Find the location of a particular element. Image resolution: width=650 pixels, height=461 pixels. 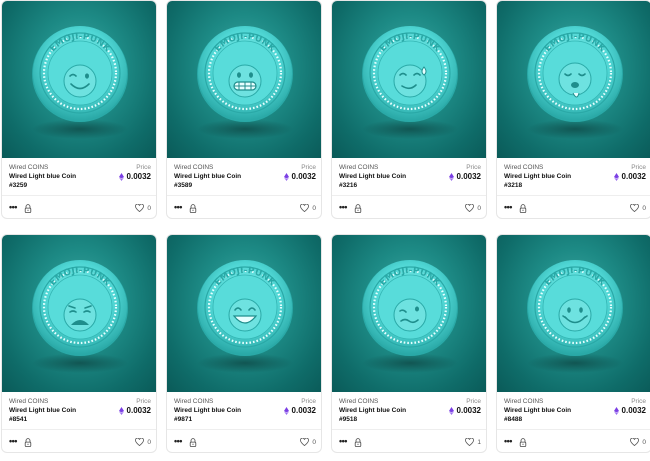

like-count: 1 is located at coordinates (479, 442).